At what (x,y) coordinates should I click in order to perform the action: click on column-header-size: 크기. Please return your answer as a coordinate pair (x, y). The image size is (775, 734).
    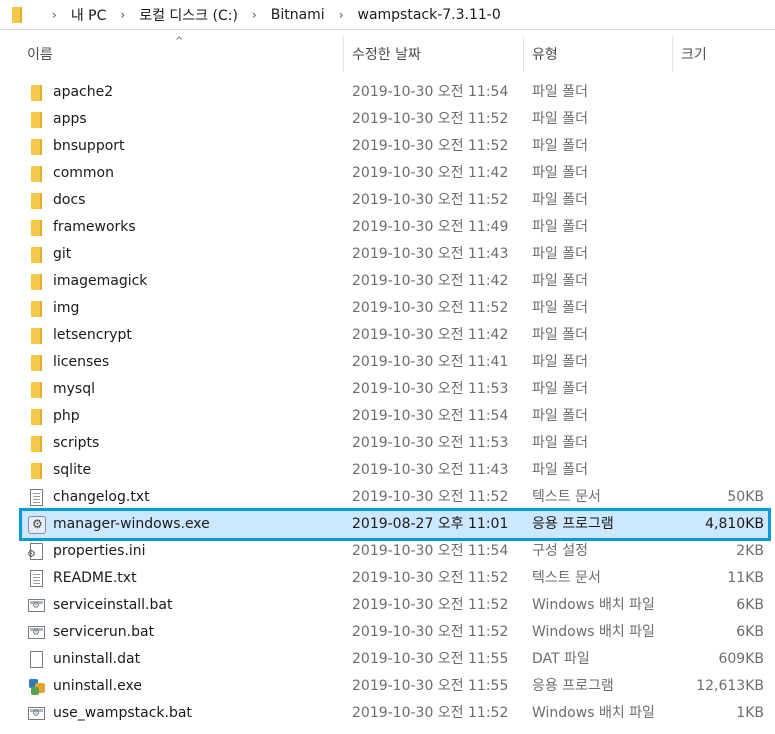
    Looking at the image, I should click on (694, 54).